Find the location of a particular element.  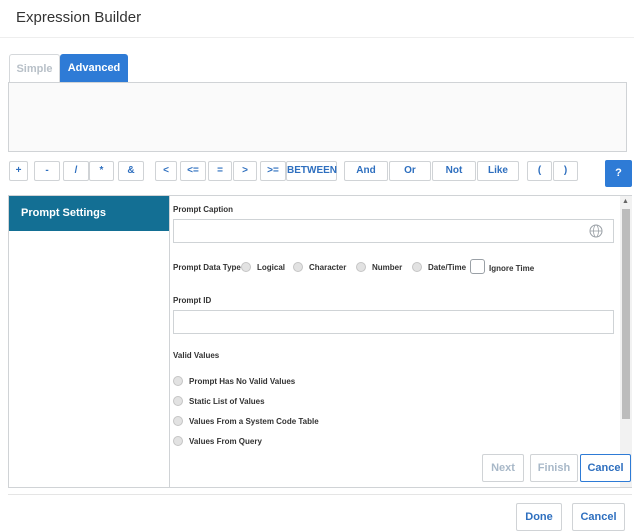

scrollbar-thumb is located at coordinates (626, 314).